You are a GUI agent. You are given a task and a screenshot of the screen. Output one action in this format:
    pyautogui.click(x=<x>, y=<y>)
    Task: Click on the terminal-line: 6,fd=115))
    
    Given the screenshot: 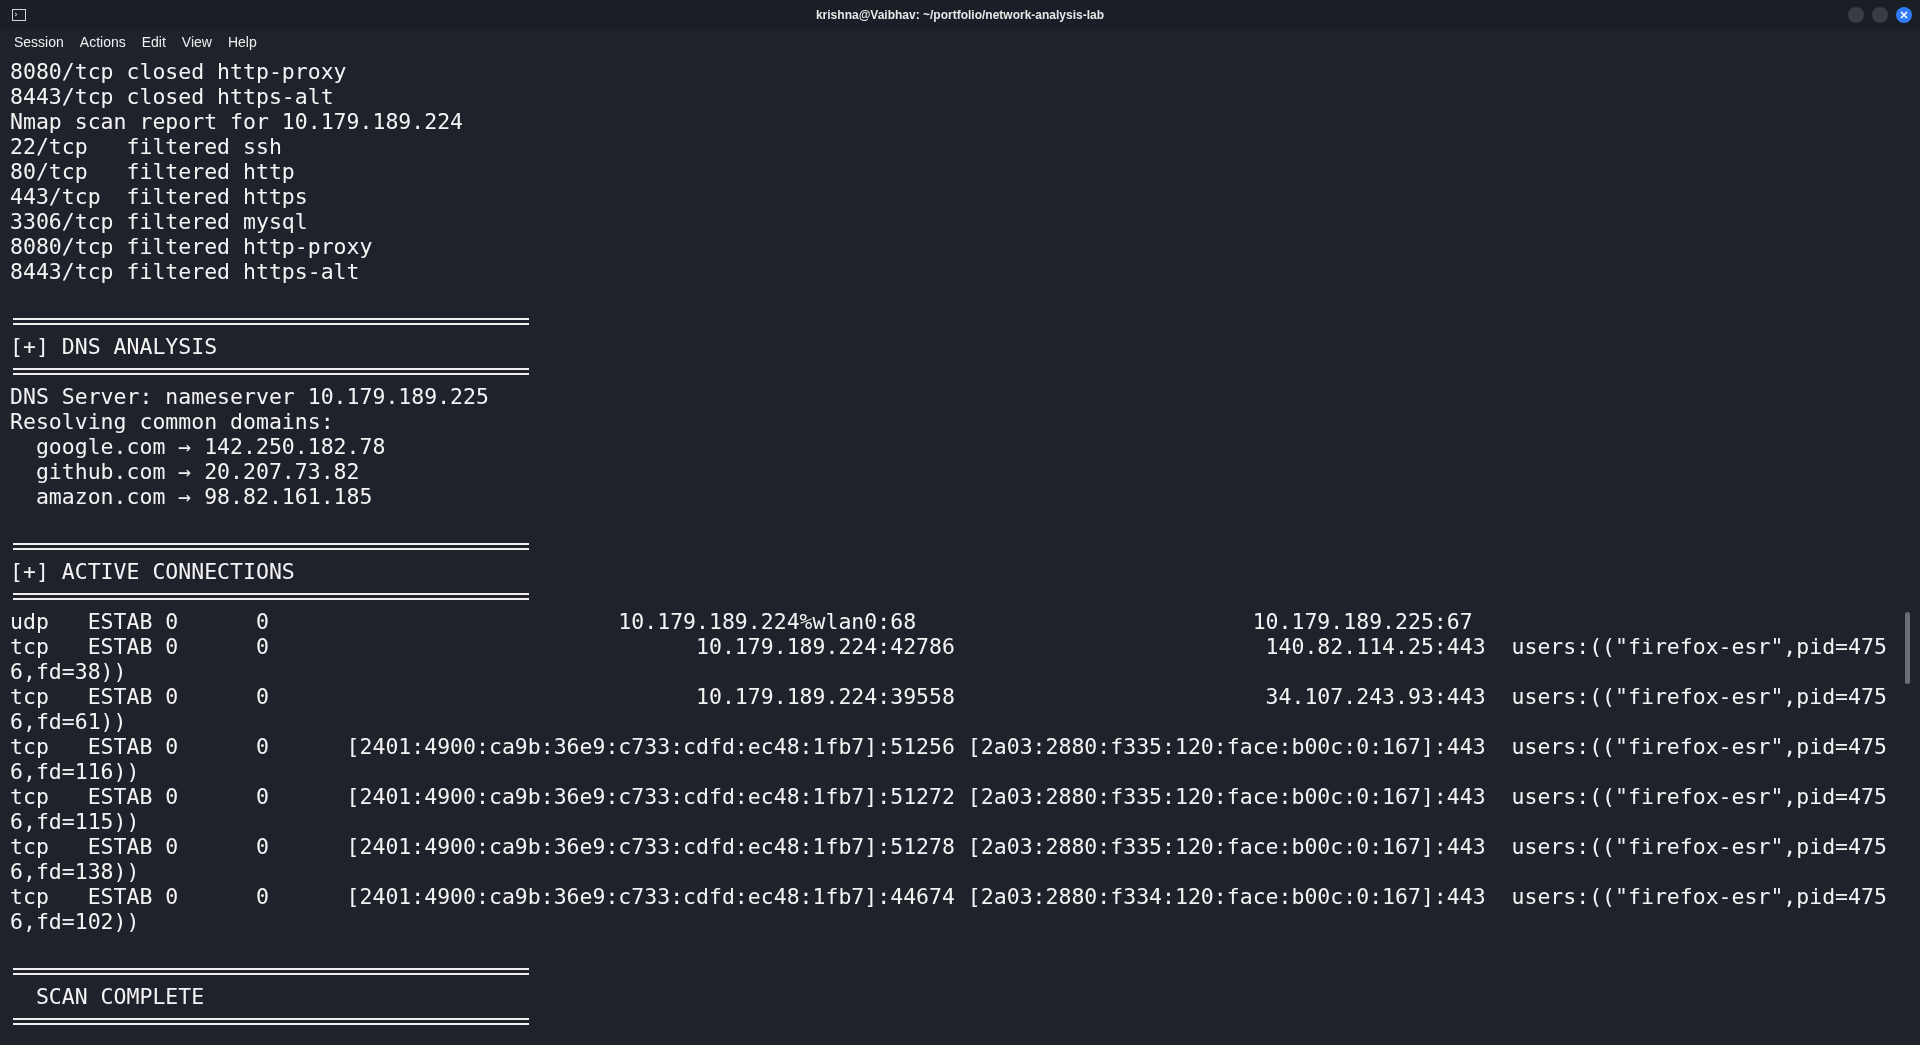 What is the action you would take?
    pyautogui.click(x=75, y=821)
    